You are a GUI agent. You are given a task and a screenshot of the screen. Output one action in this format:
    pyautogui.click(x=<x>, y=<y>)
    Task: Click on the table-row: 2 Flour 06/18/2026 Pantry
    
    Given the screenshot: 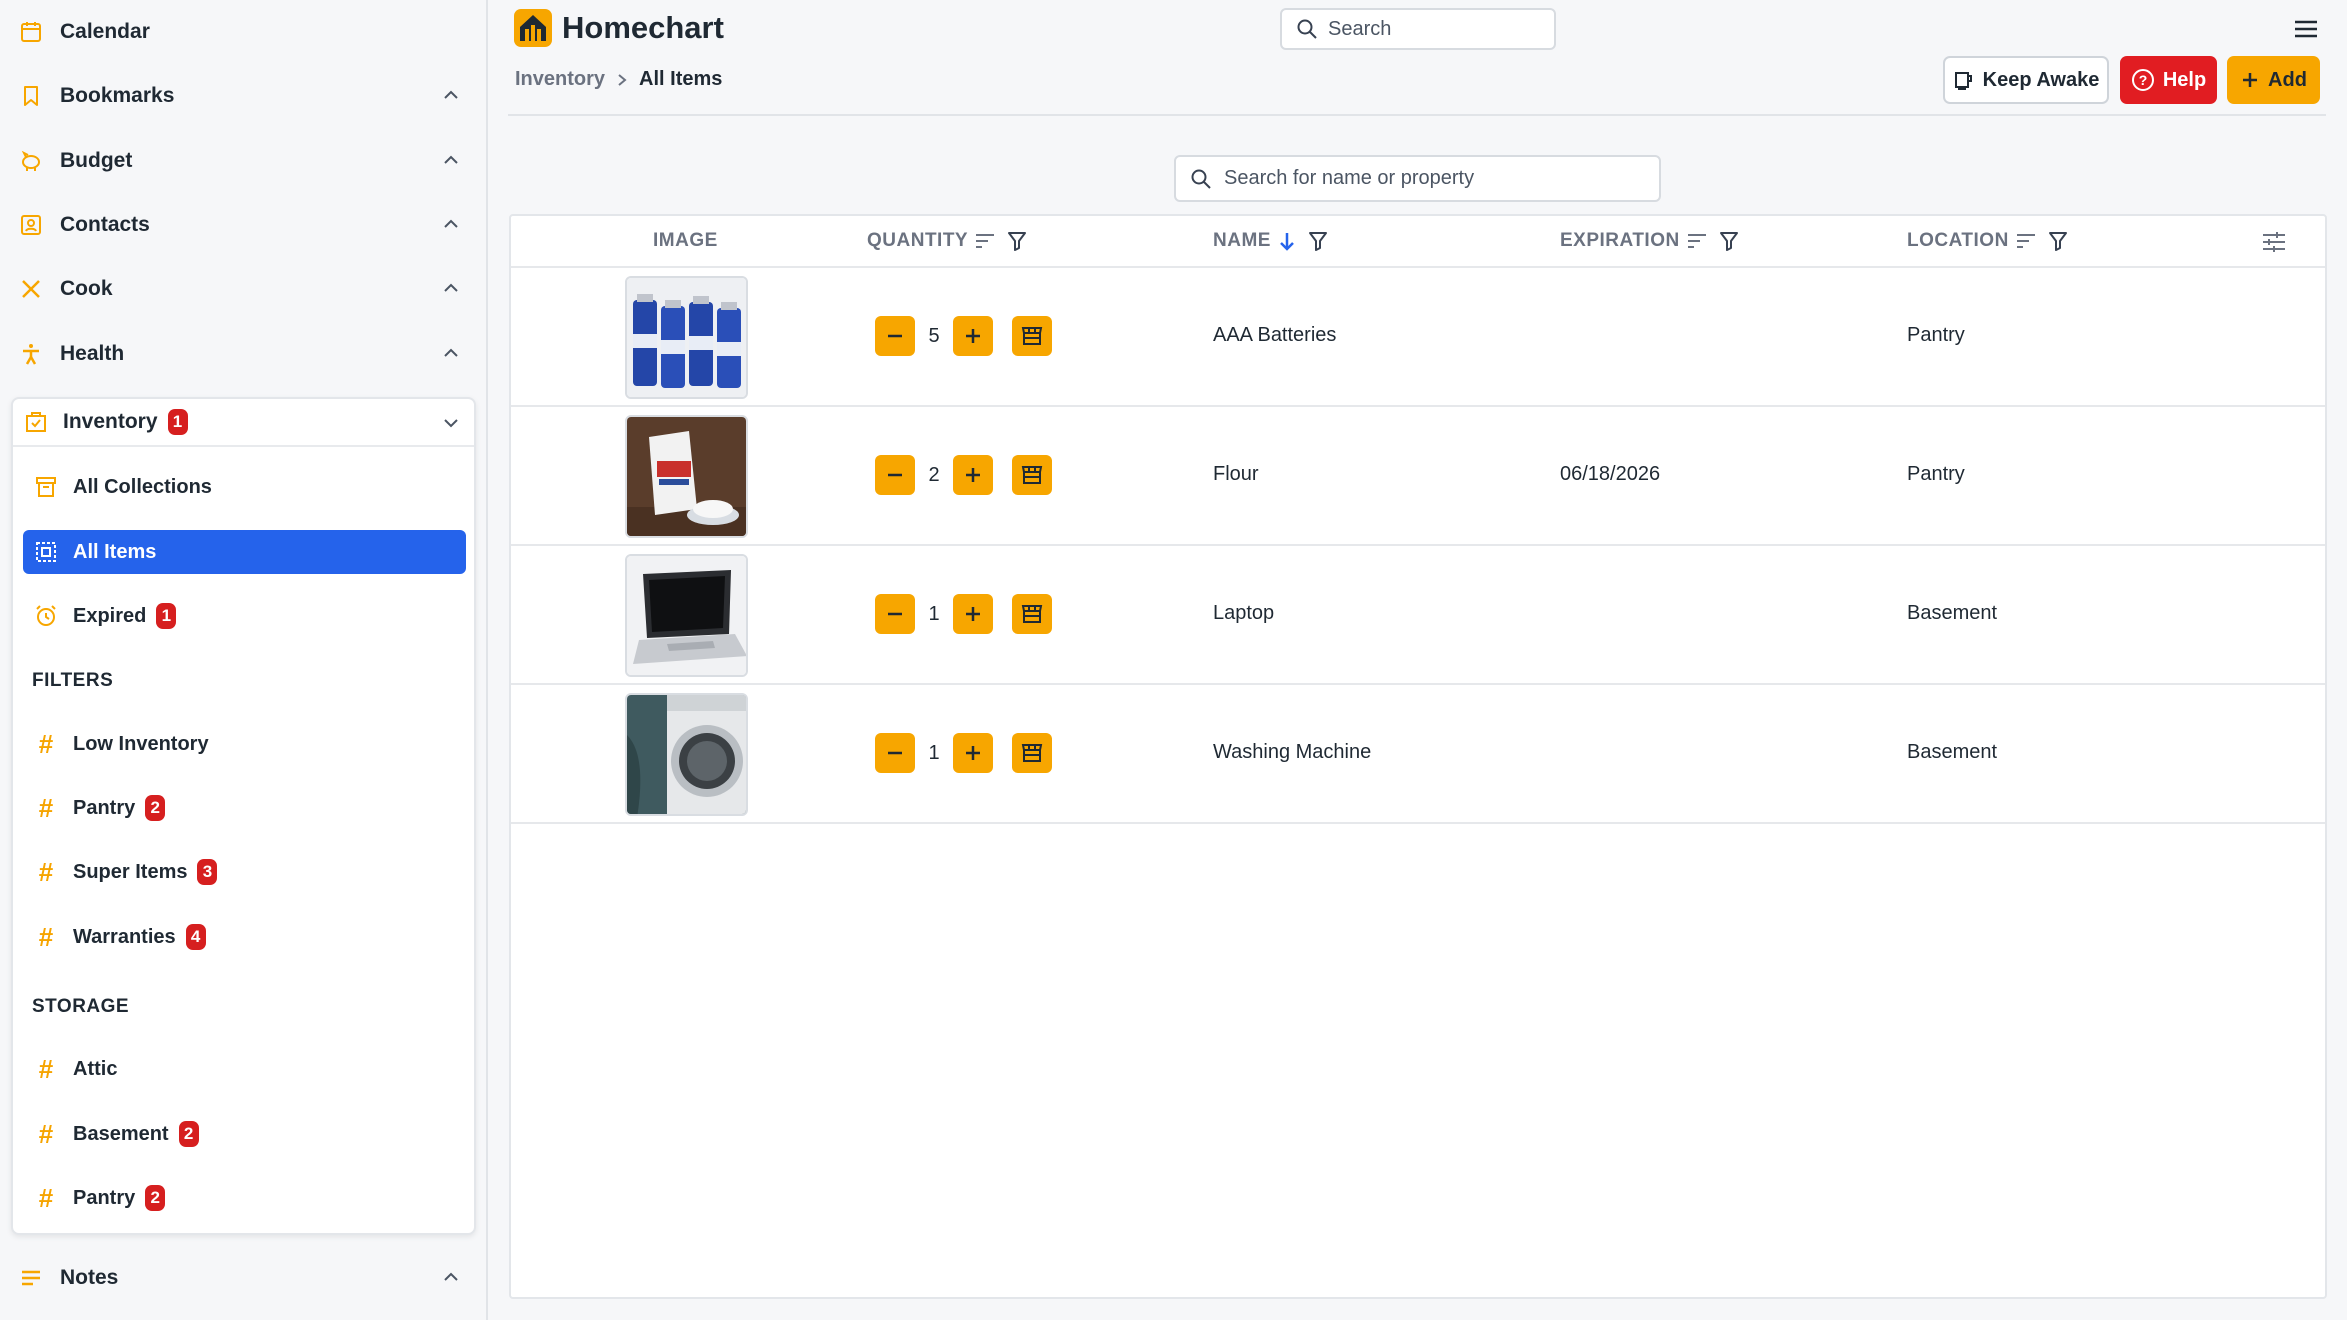 What is the action you would take?
    pyautogui.click(x=1418, y=476)
    